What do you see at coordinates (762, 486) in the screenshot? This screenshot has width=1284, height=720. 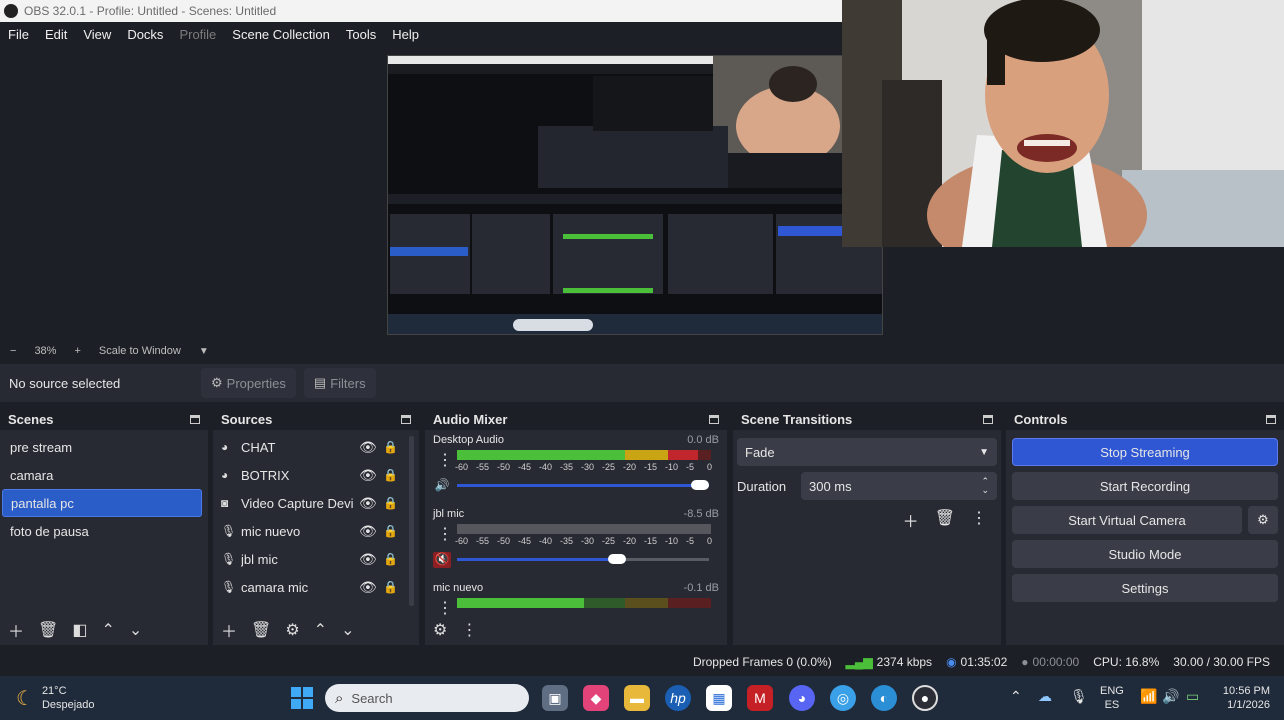 I see `duration-label: Duration` at bounding box center [762, 486].